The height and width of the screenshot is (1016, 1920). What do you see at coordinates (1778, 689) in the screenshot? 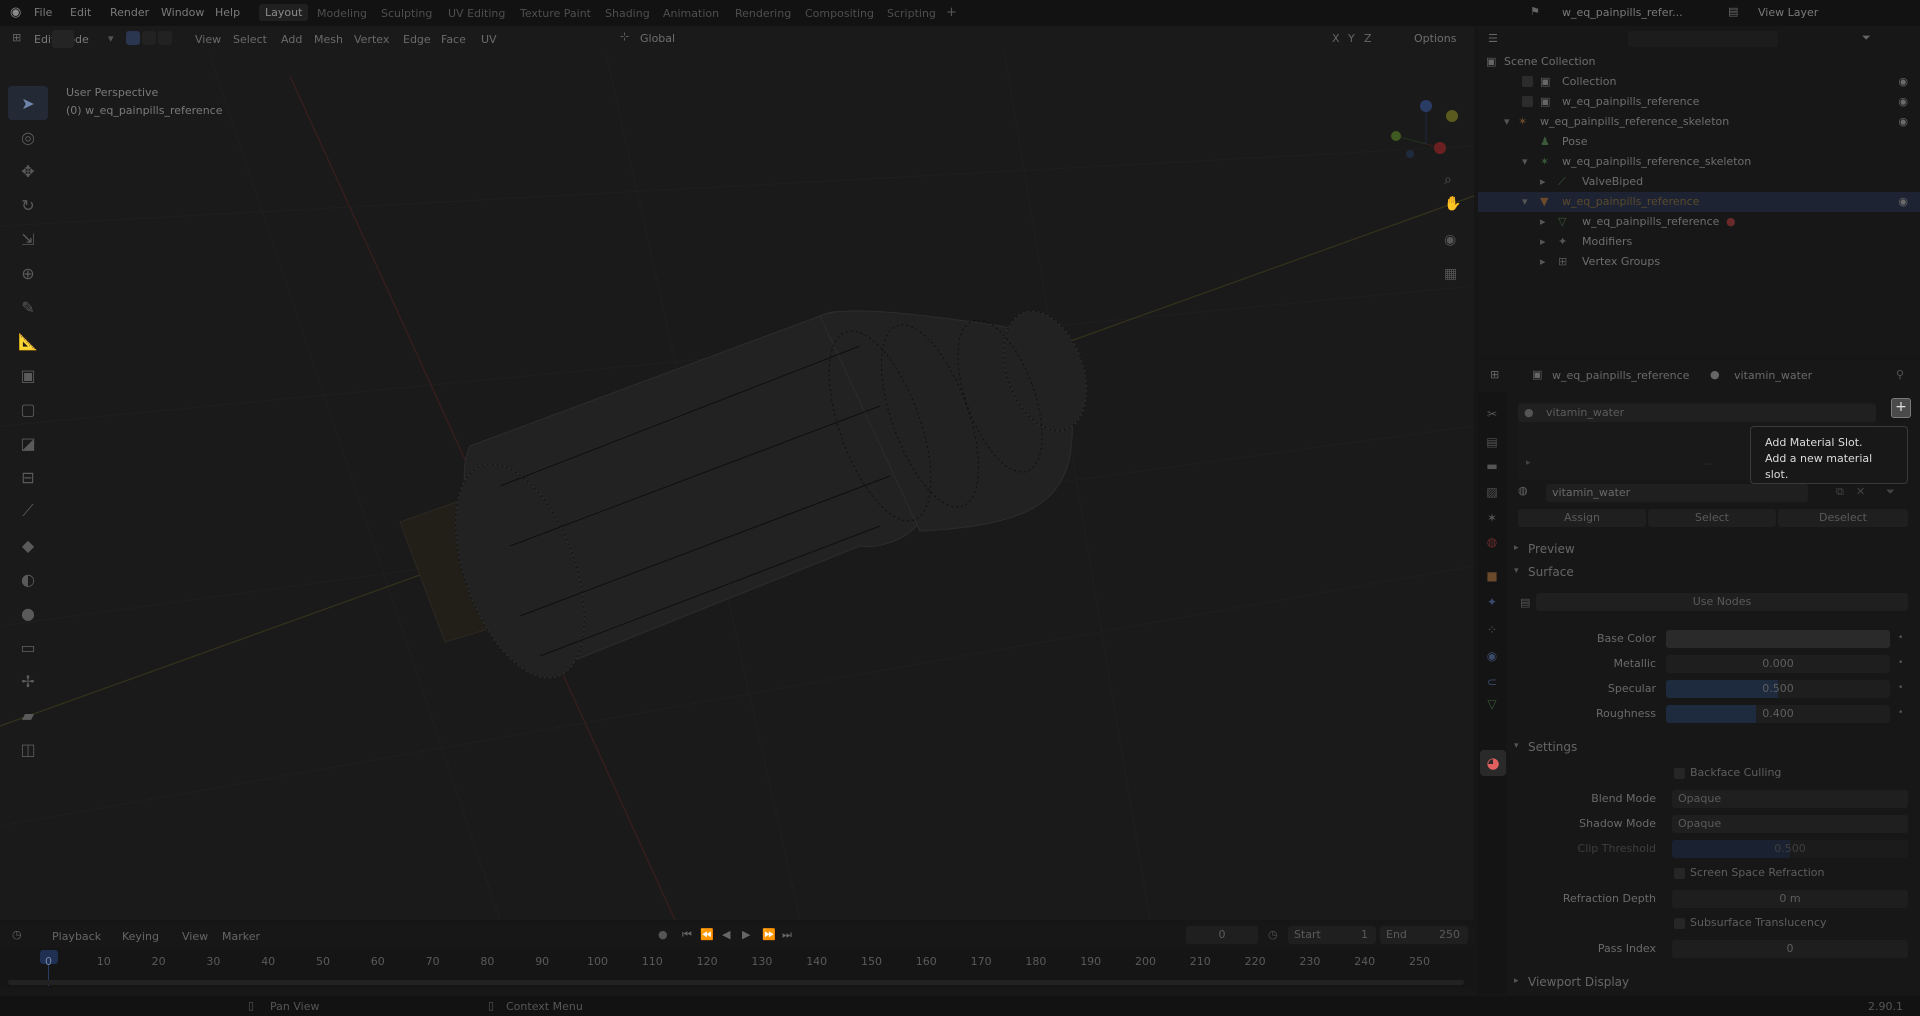
I see `specular-slider: 0.500` at bounding box center [1778, 689].